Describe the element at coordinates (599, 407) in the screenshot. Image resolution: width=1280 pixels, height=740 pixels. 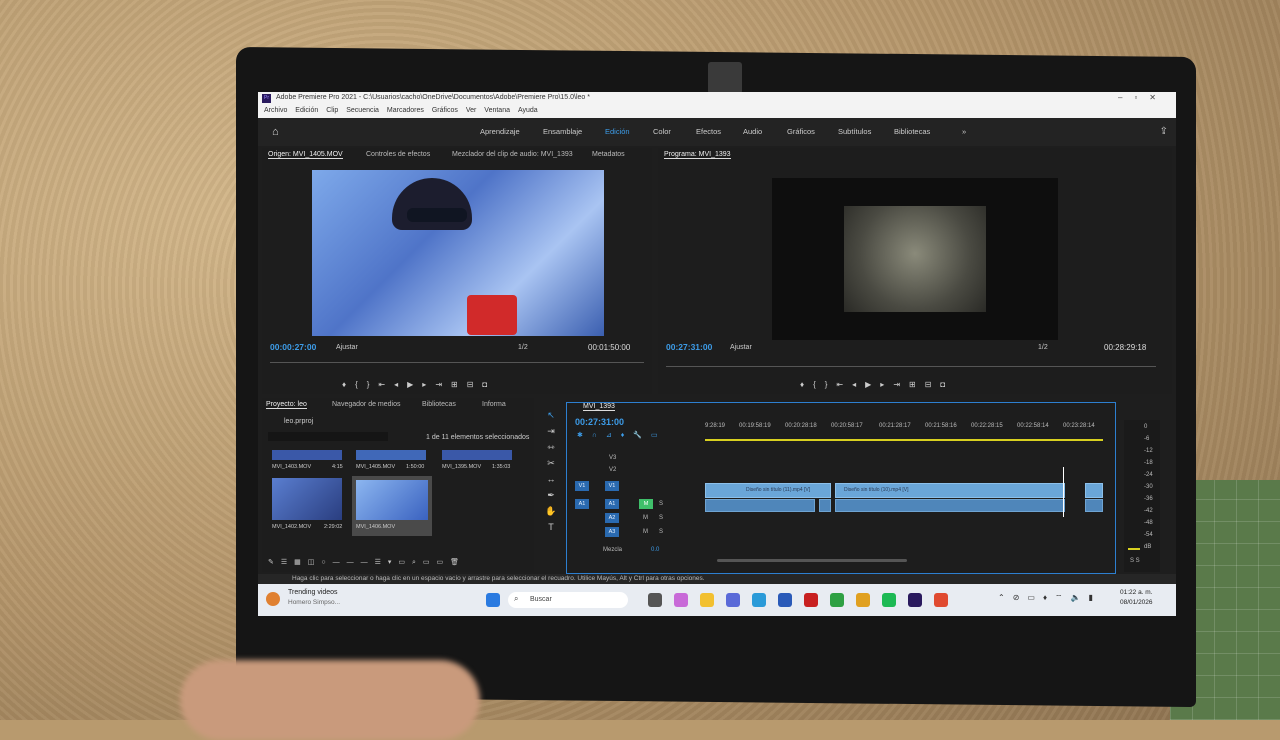
I see `tab-sequence: MVI_1393` at that location.